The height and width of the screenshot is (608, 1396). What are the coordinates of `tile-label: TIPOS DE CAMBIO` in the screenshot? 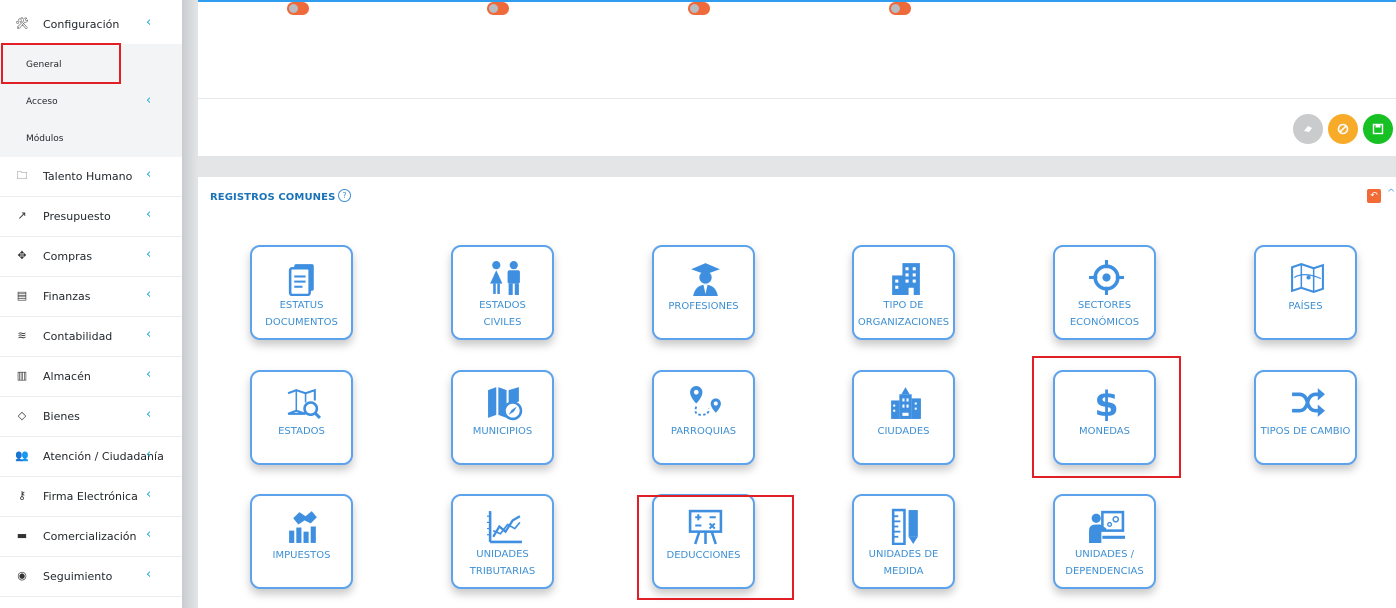 It's located at (1305, 431).